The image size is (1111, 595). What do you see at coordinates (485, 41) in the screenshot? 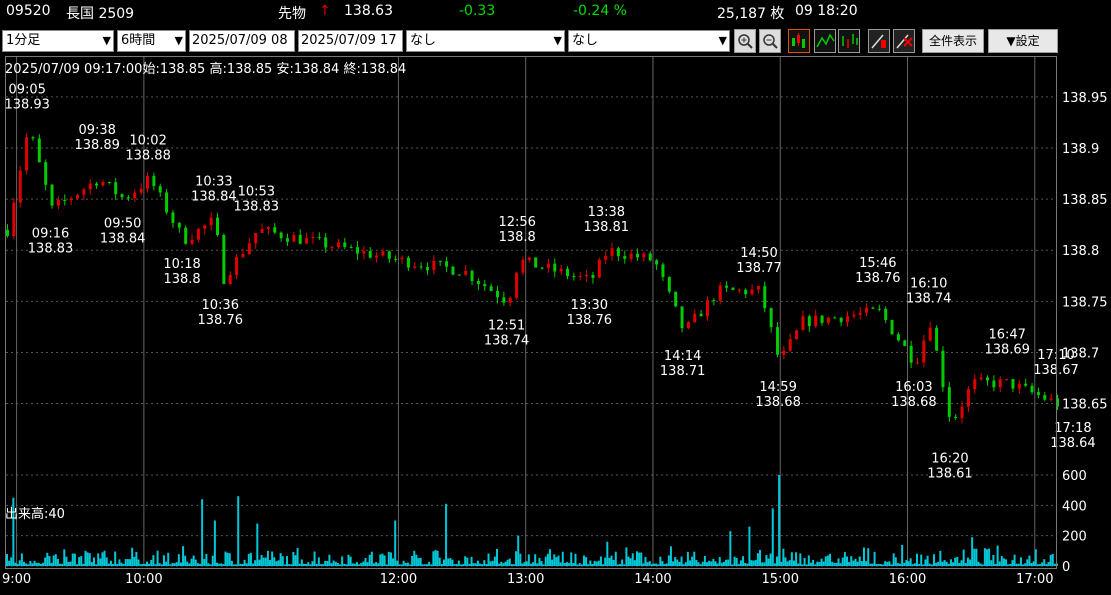
I see `indicator1-select: なし ▼` at bounding box center [485, 41].